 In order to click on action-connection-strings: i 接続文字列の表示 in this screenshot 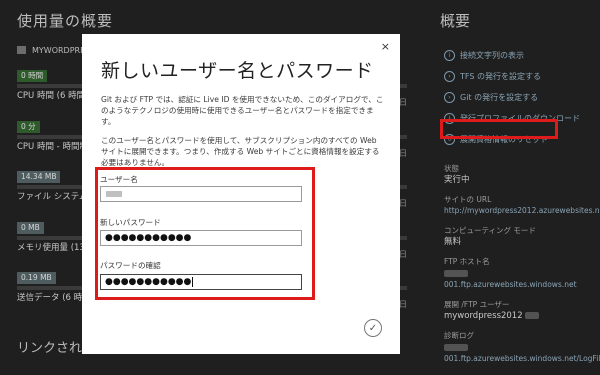, I will do `click(512, 55)`.